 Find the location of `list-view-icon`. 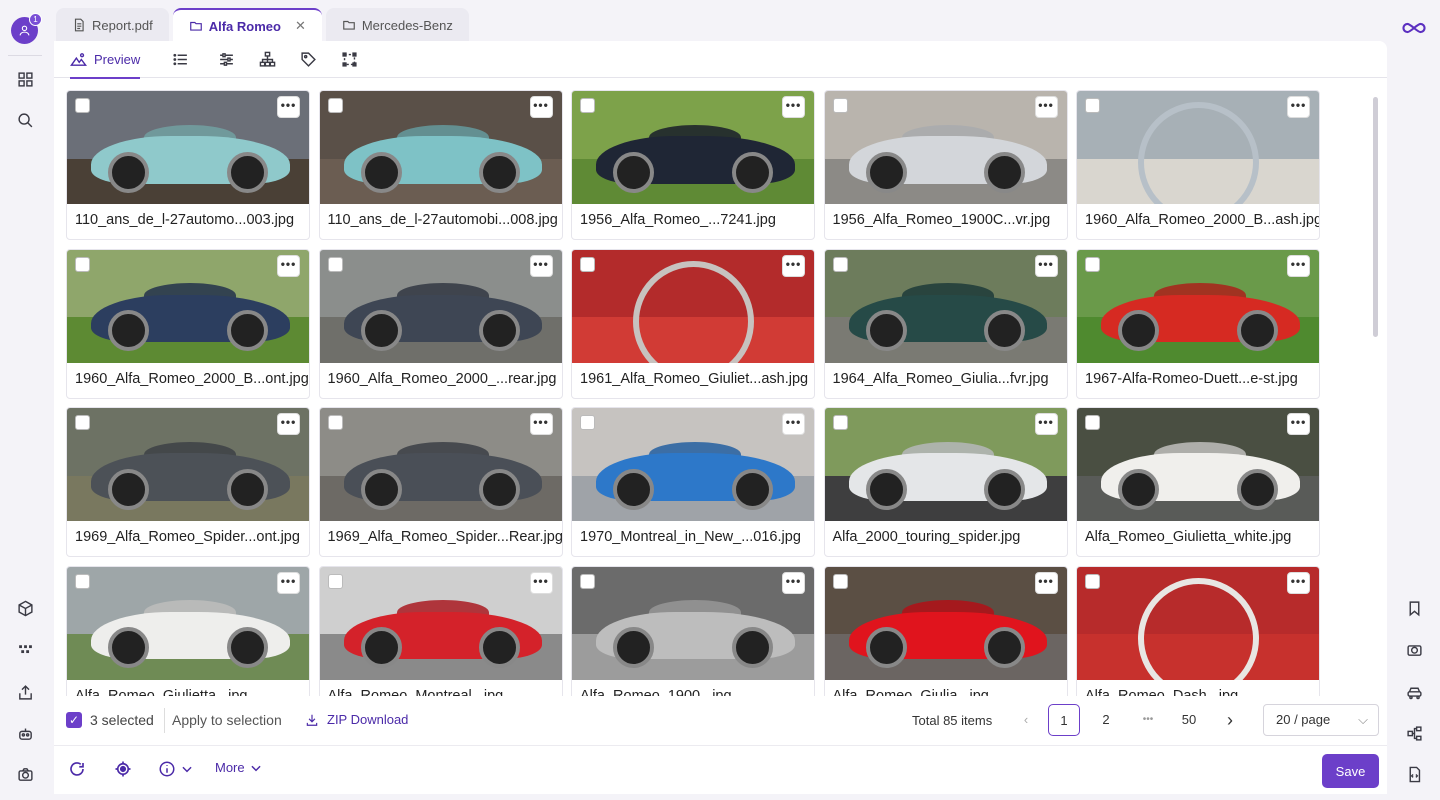

list-view-icon is located at coordinates (180, 59).